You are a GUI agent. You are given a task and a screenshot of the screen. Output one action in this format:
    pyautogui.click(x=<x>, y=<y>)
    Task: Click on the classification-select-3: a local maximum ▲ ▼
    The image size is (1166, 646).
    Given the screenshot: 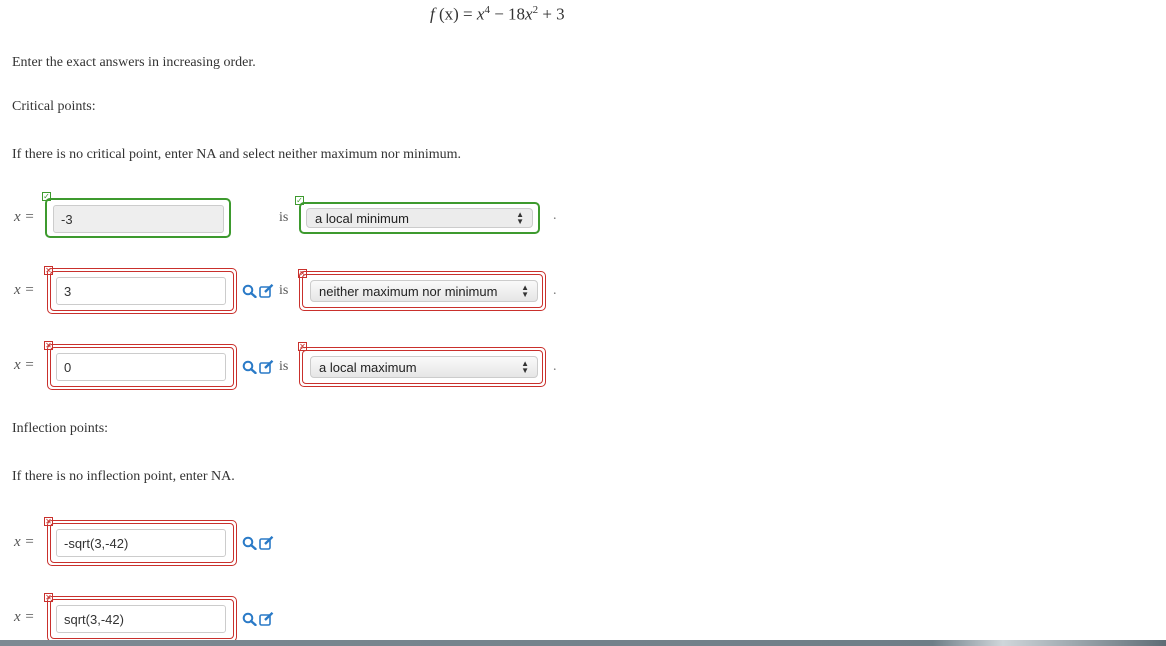 What is the action you would take?
    pyautogui.click(x=424, y=367)
    